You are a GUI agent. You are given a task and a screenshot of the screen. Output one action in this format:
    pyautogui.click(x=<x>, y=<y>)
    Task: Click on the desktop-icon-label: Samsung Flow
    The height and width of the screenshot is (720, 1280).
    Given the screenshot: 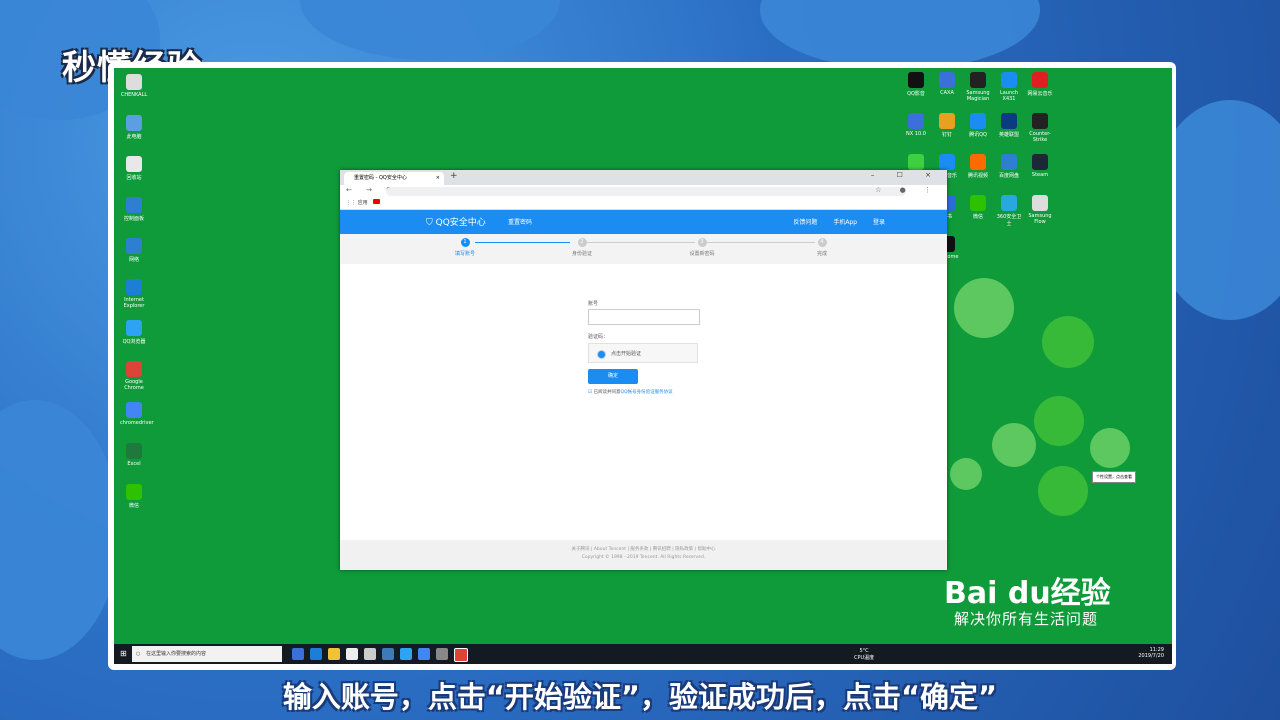 What is the action you would take?
    pyautogui.click(x=1040, y=219)
    